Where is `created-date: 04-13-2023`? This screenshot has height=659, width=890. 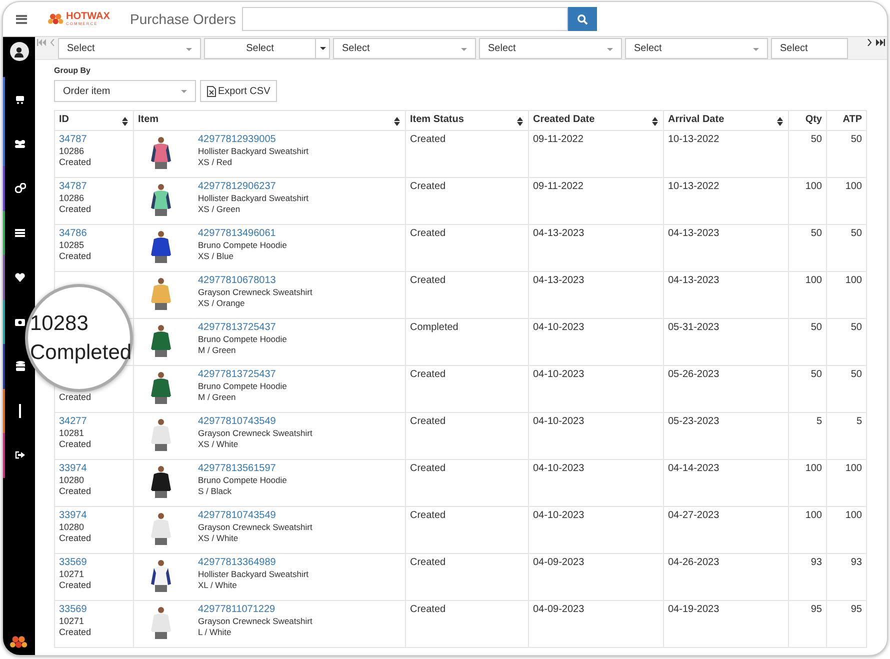 created-date: 04-13-2023 is located at coordinates (558, 280).